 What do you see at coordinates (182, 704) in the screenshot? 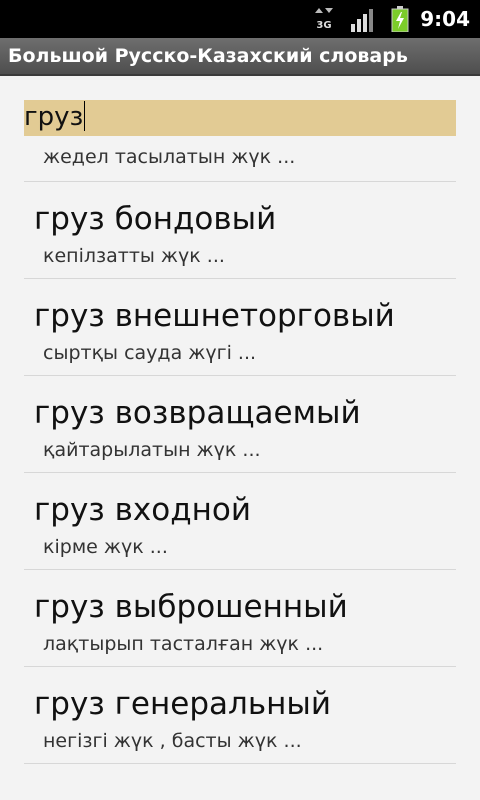
I see `list-item-term: груз генеральный` at bounding box center [182, 704].